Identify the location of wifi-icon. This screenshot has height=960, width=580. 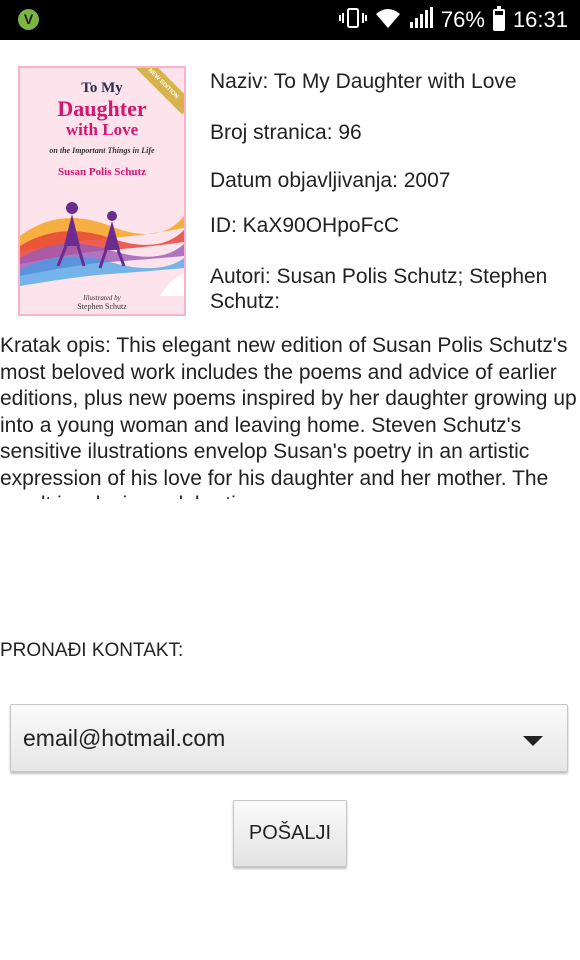
(388, 20).